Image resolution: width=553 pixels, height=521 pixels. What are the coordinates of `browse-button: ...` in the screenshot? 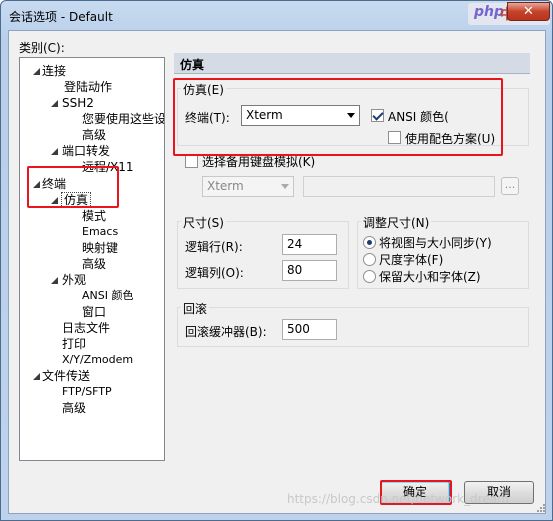 It's located at (510, 186).